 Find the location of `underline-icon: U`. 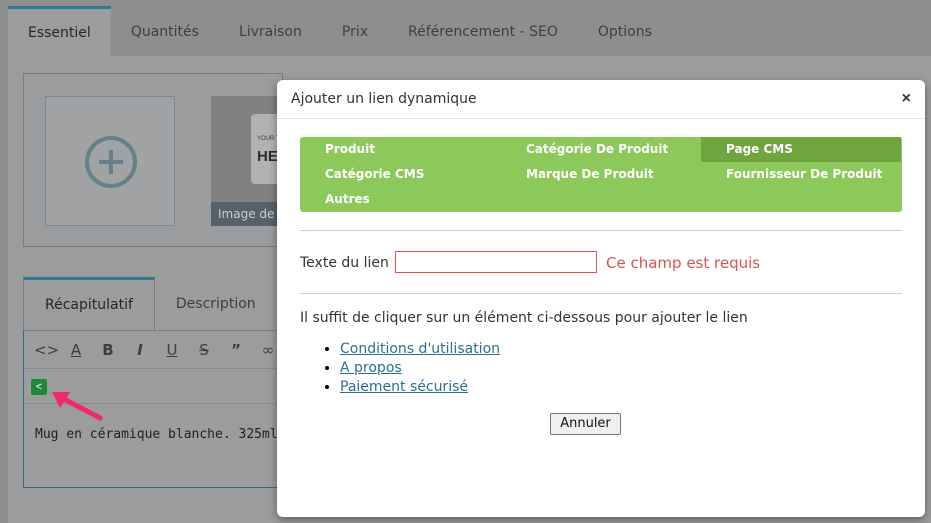

underline-icon: U is located at coordinates (172, 350).